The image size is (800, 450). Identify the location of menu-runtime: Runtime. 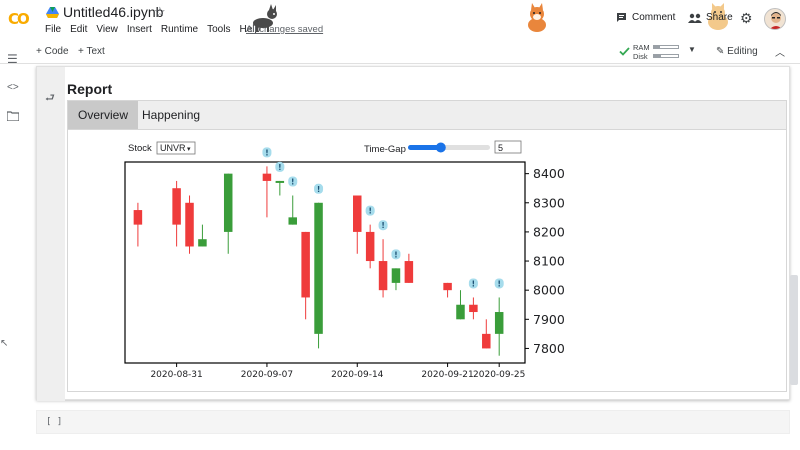
(179, 29).